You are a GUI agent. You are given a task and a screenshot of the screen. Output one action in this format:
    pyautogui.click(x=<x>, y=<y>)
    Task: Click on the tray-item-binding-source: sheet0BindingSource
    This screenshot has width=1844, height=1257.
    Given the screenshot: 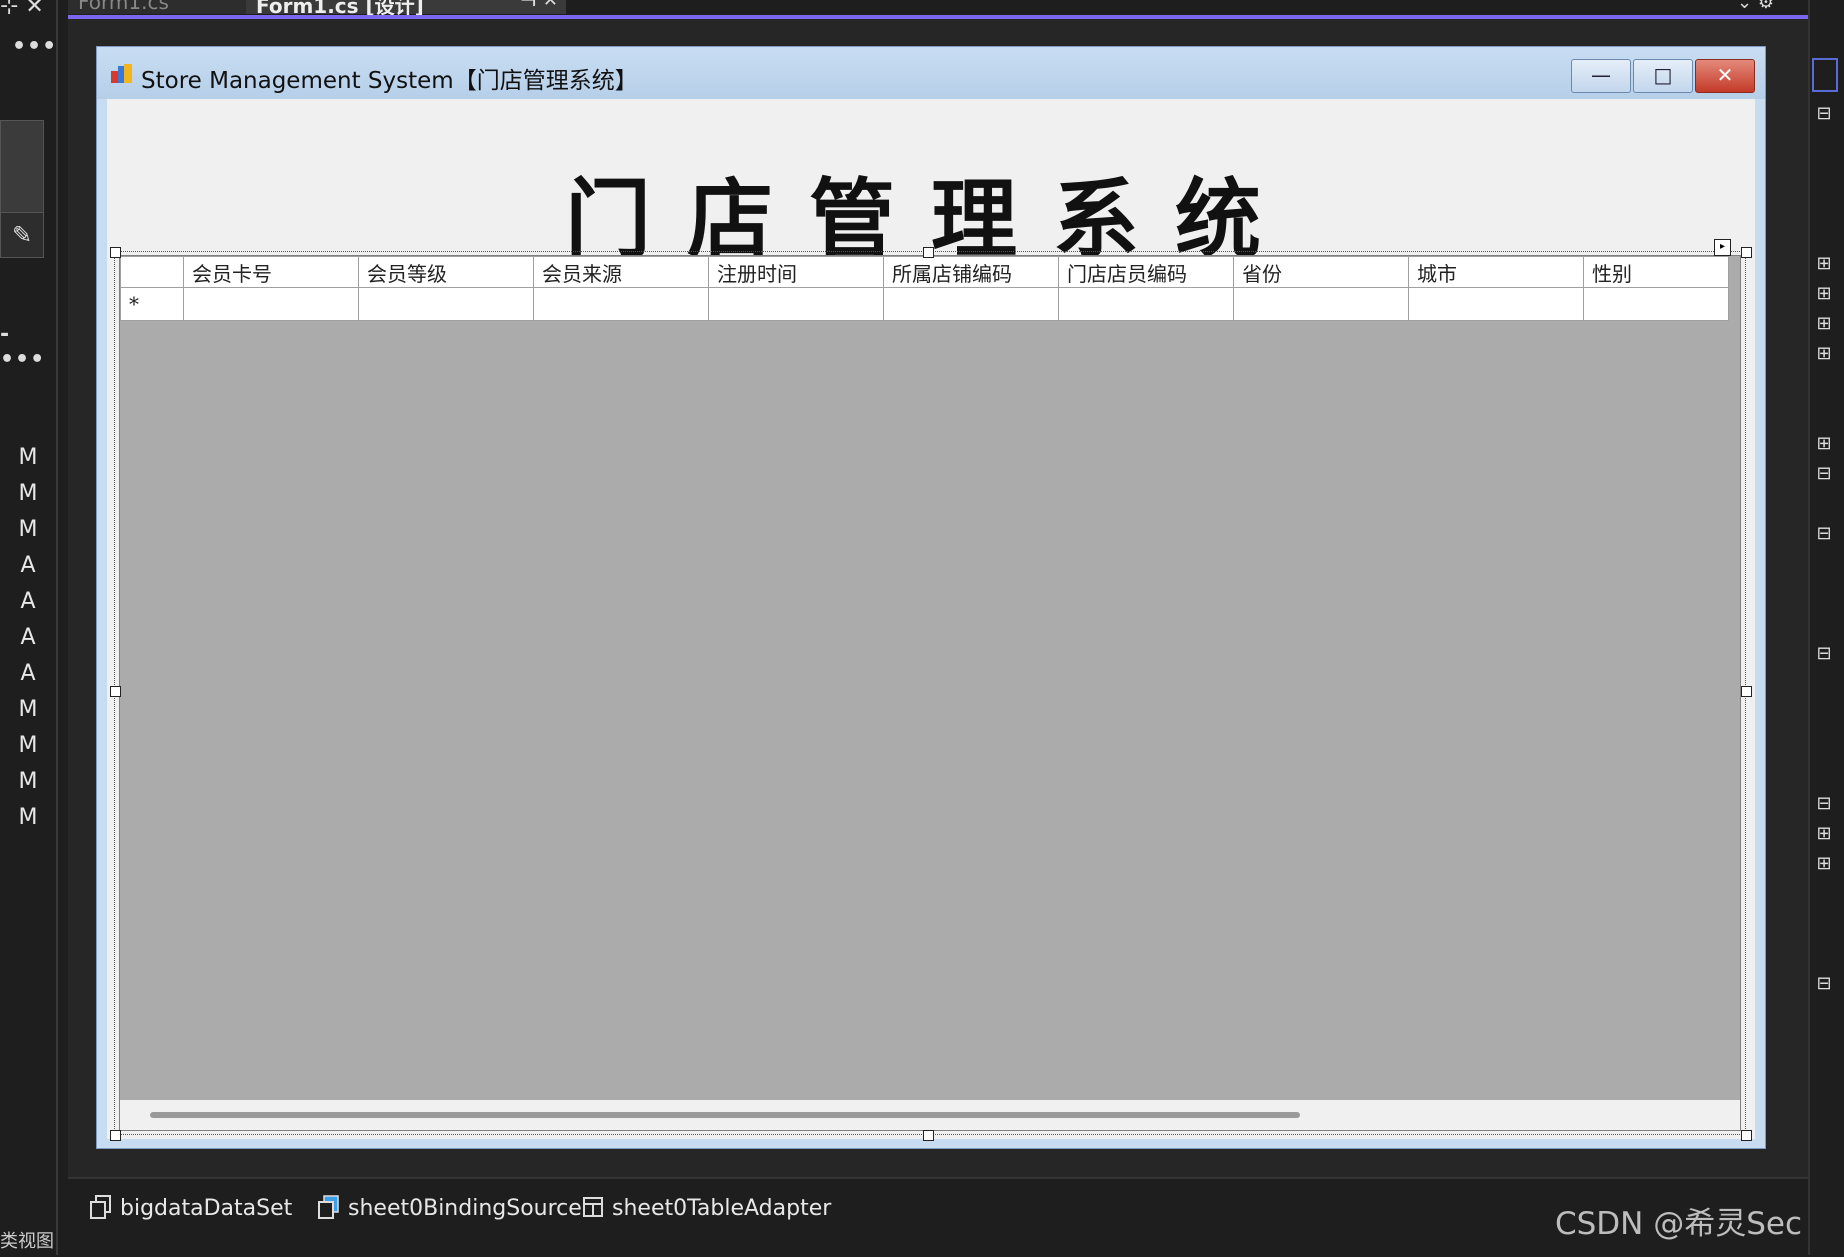 What is the action you would take?
    pyautogui.click(x=450, y=1215)
    